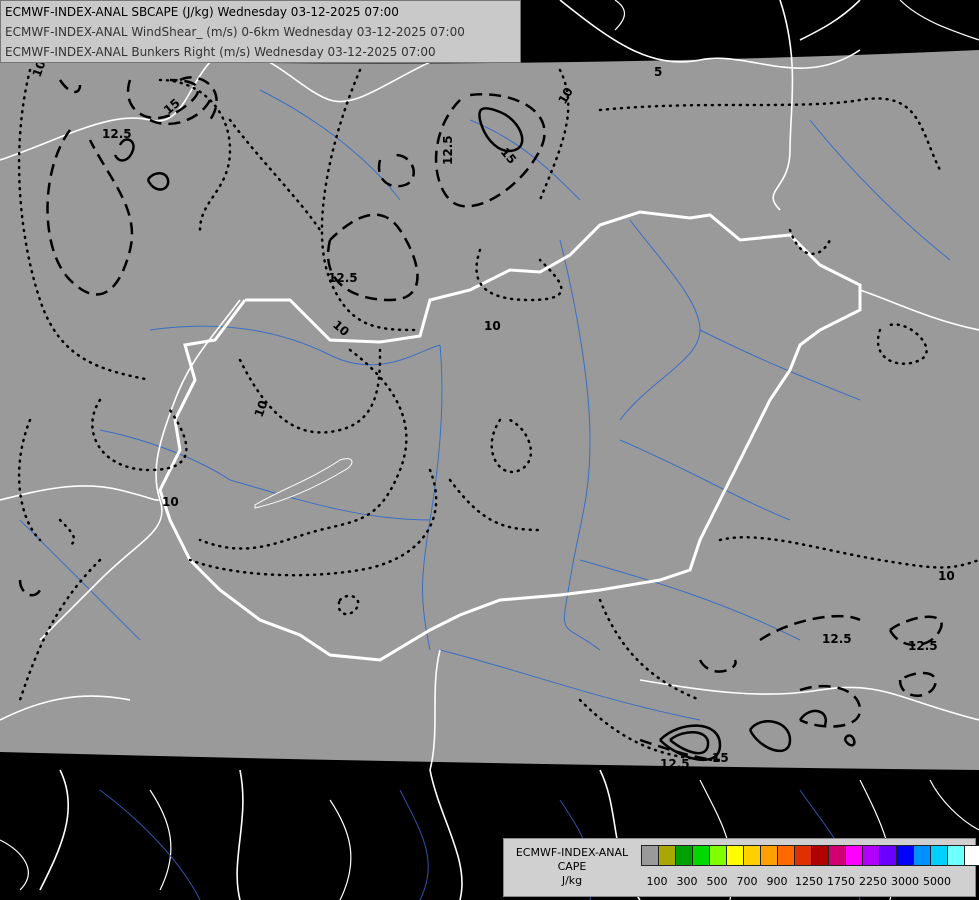  I want to click on legend-swatches, so click(810, 855).